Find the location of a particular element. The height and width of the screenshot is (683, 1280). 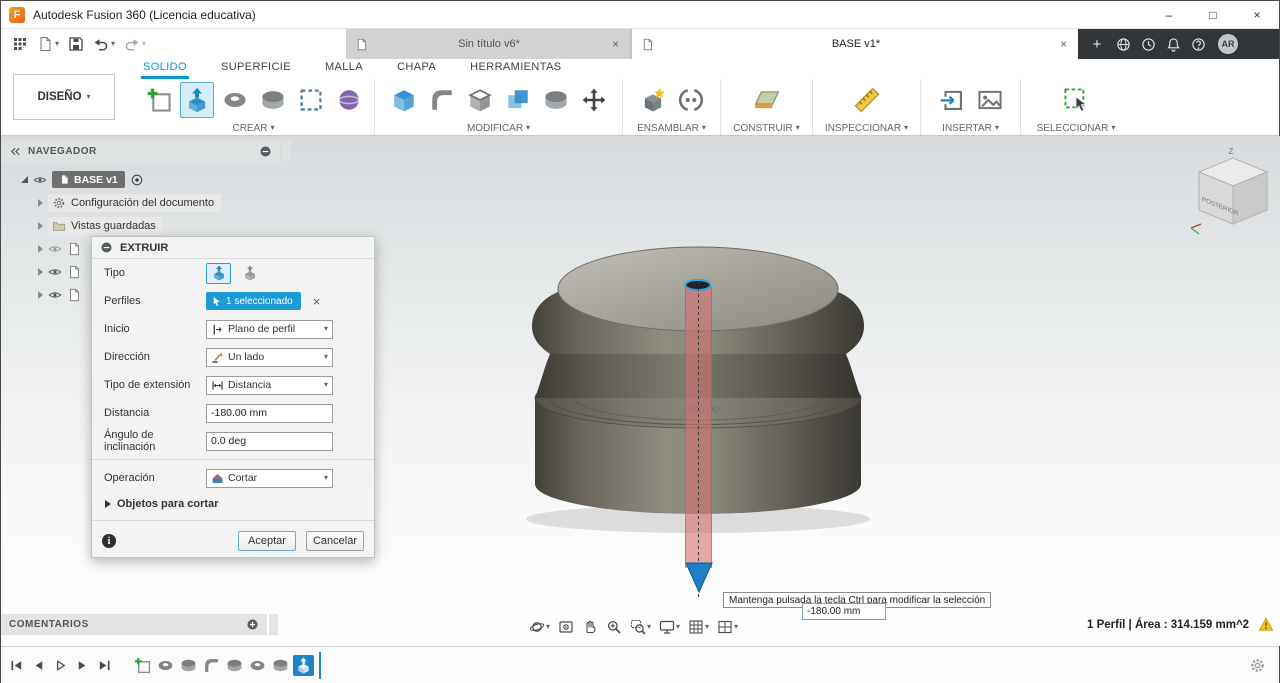

extrude-preview is located at coordinates (698, 438).